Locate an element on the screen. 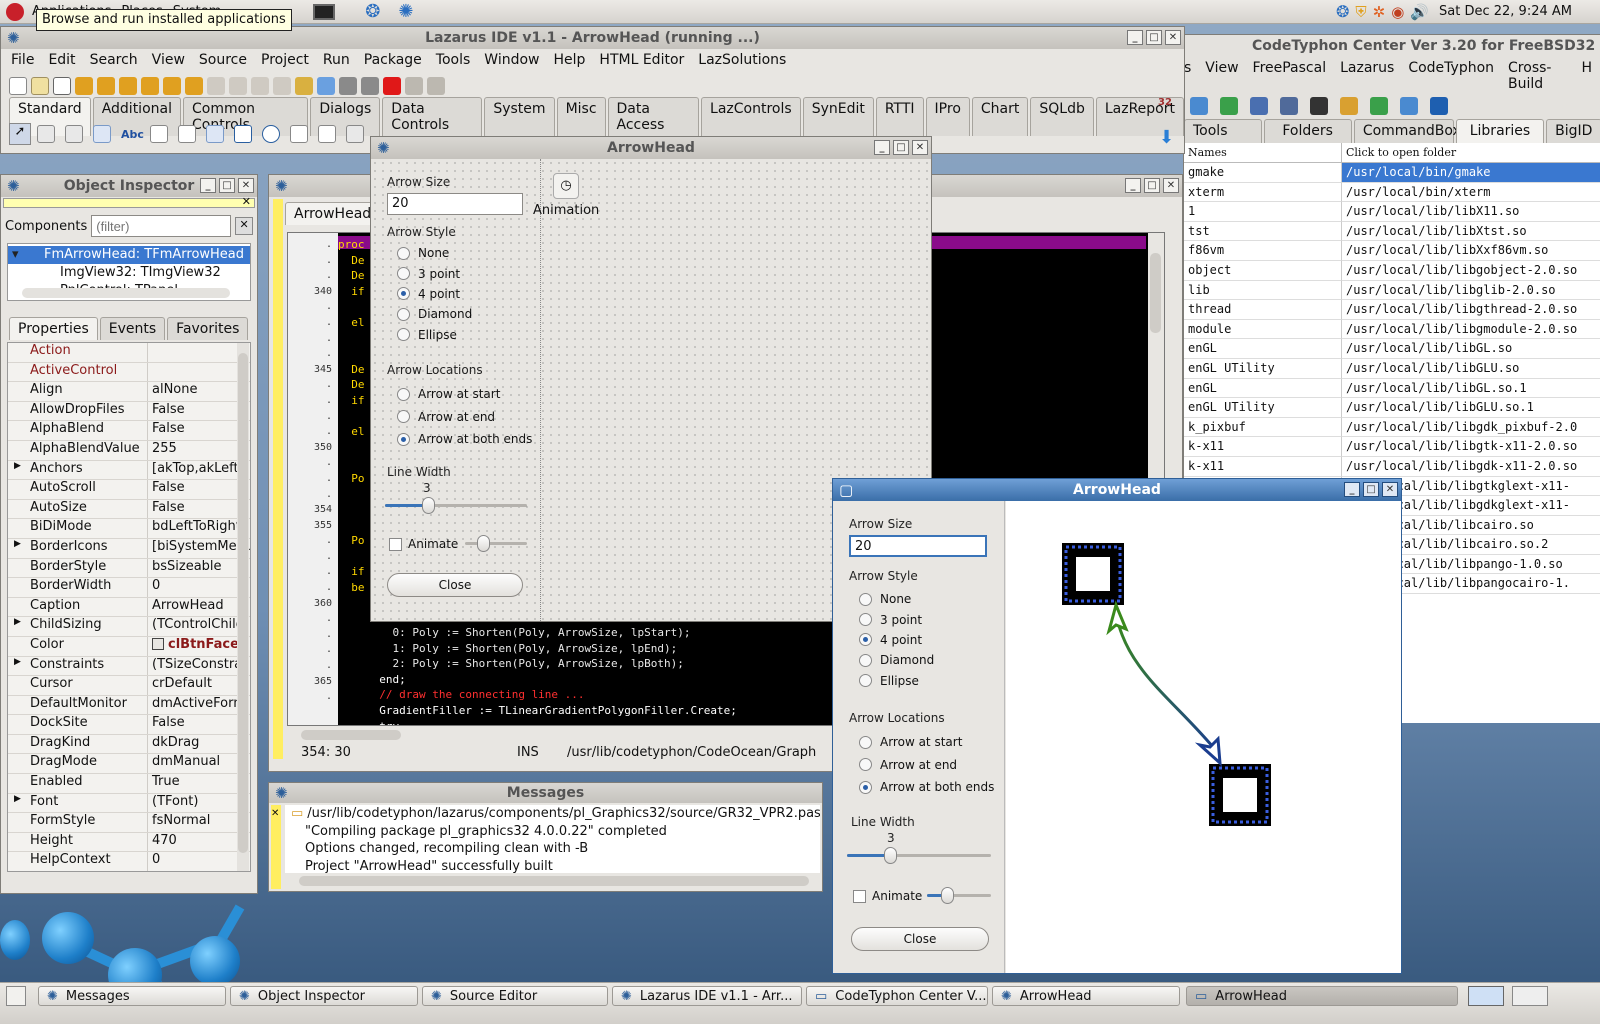 The height and width of the screenshot is (1024, 1600). library-path: /usr/local/lib/libgdk-x11-2.0.so is located at coordinates (1471, 467).